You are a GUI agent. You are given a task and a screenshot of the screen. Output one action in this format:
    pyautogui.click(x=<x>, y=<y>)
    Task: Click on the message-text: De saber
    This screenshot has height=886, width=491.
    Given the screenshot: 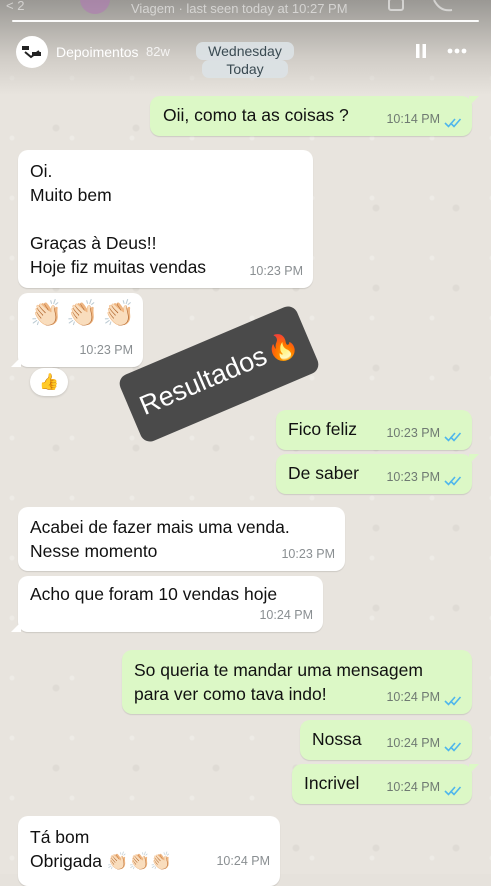 What is the action you would take?
    pyautogui.click(x=324, y=473)
    